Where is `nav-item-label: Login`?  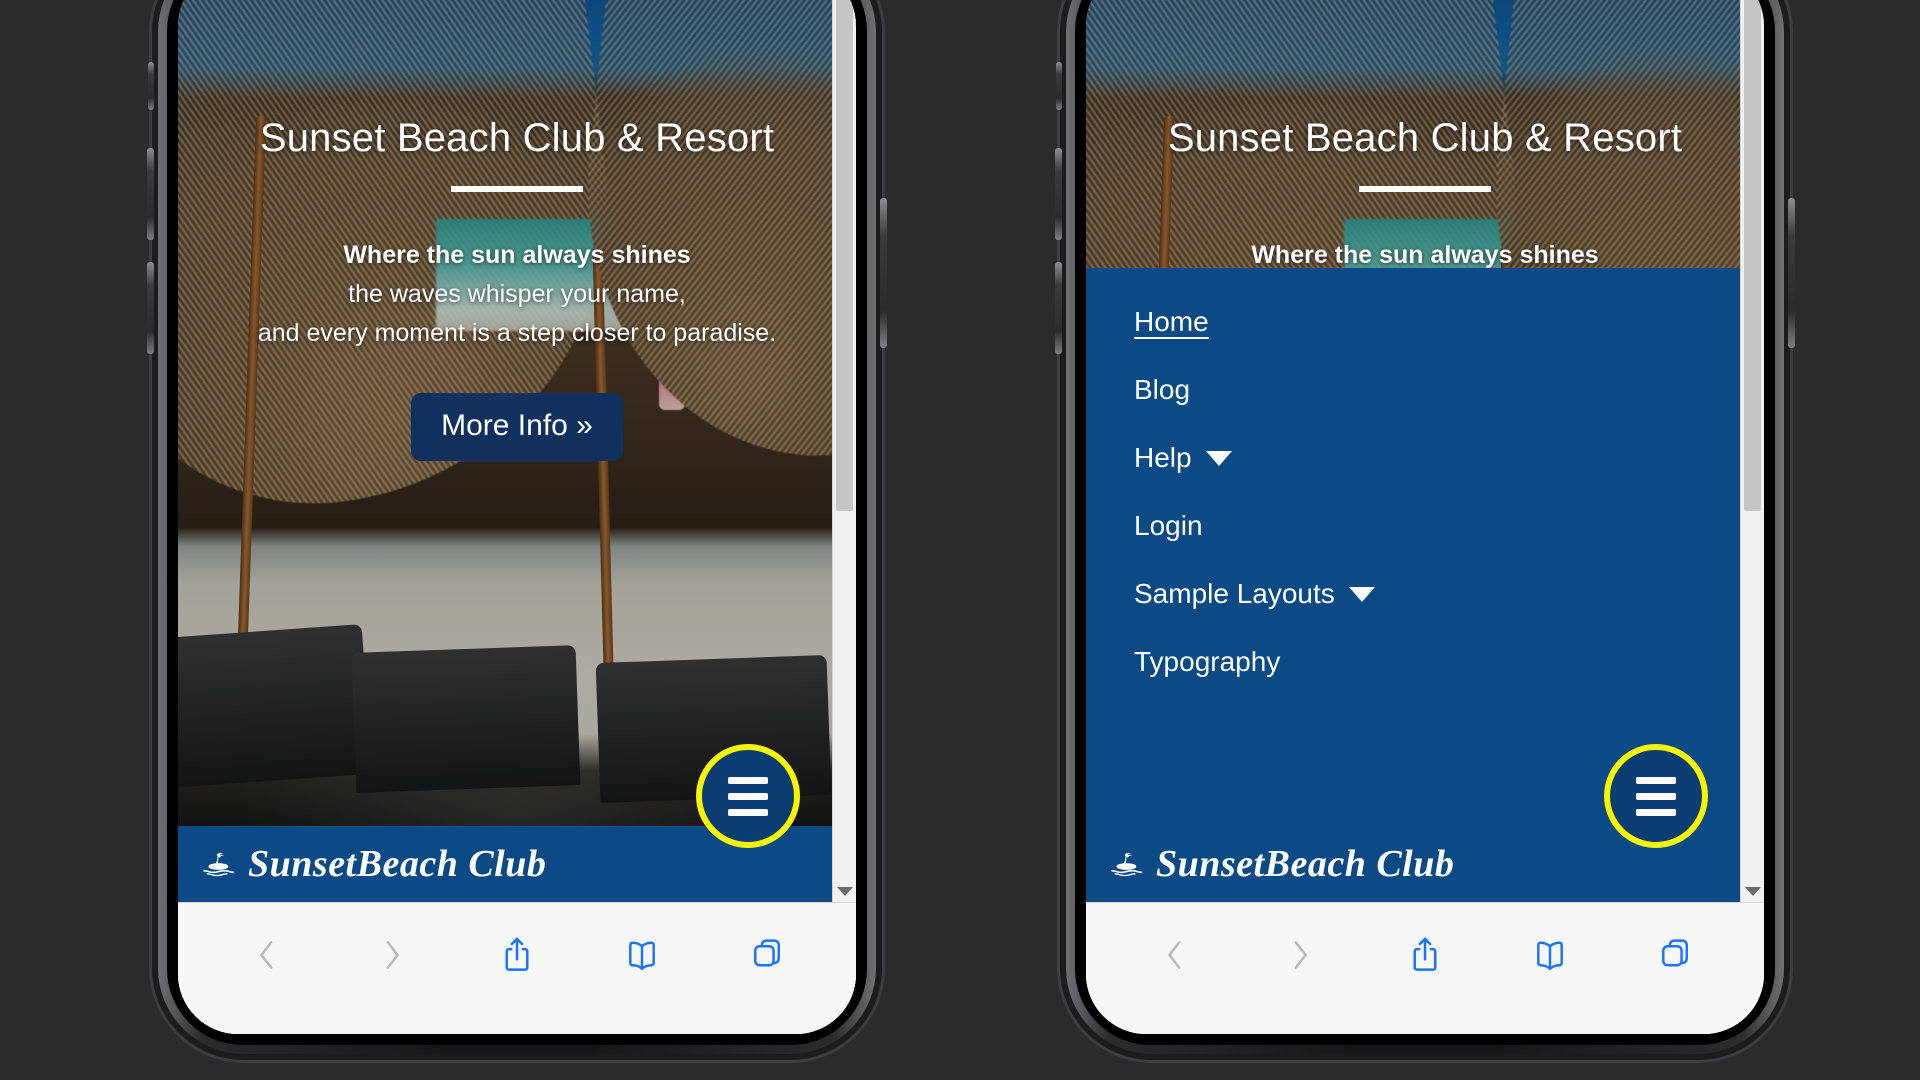 nav-item-label: Login is located at coordinates (1168, 525).